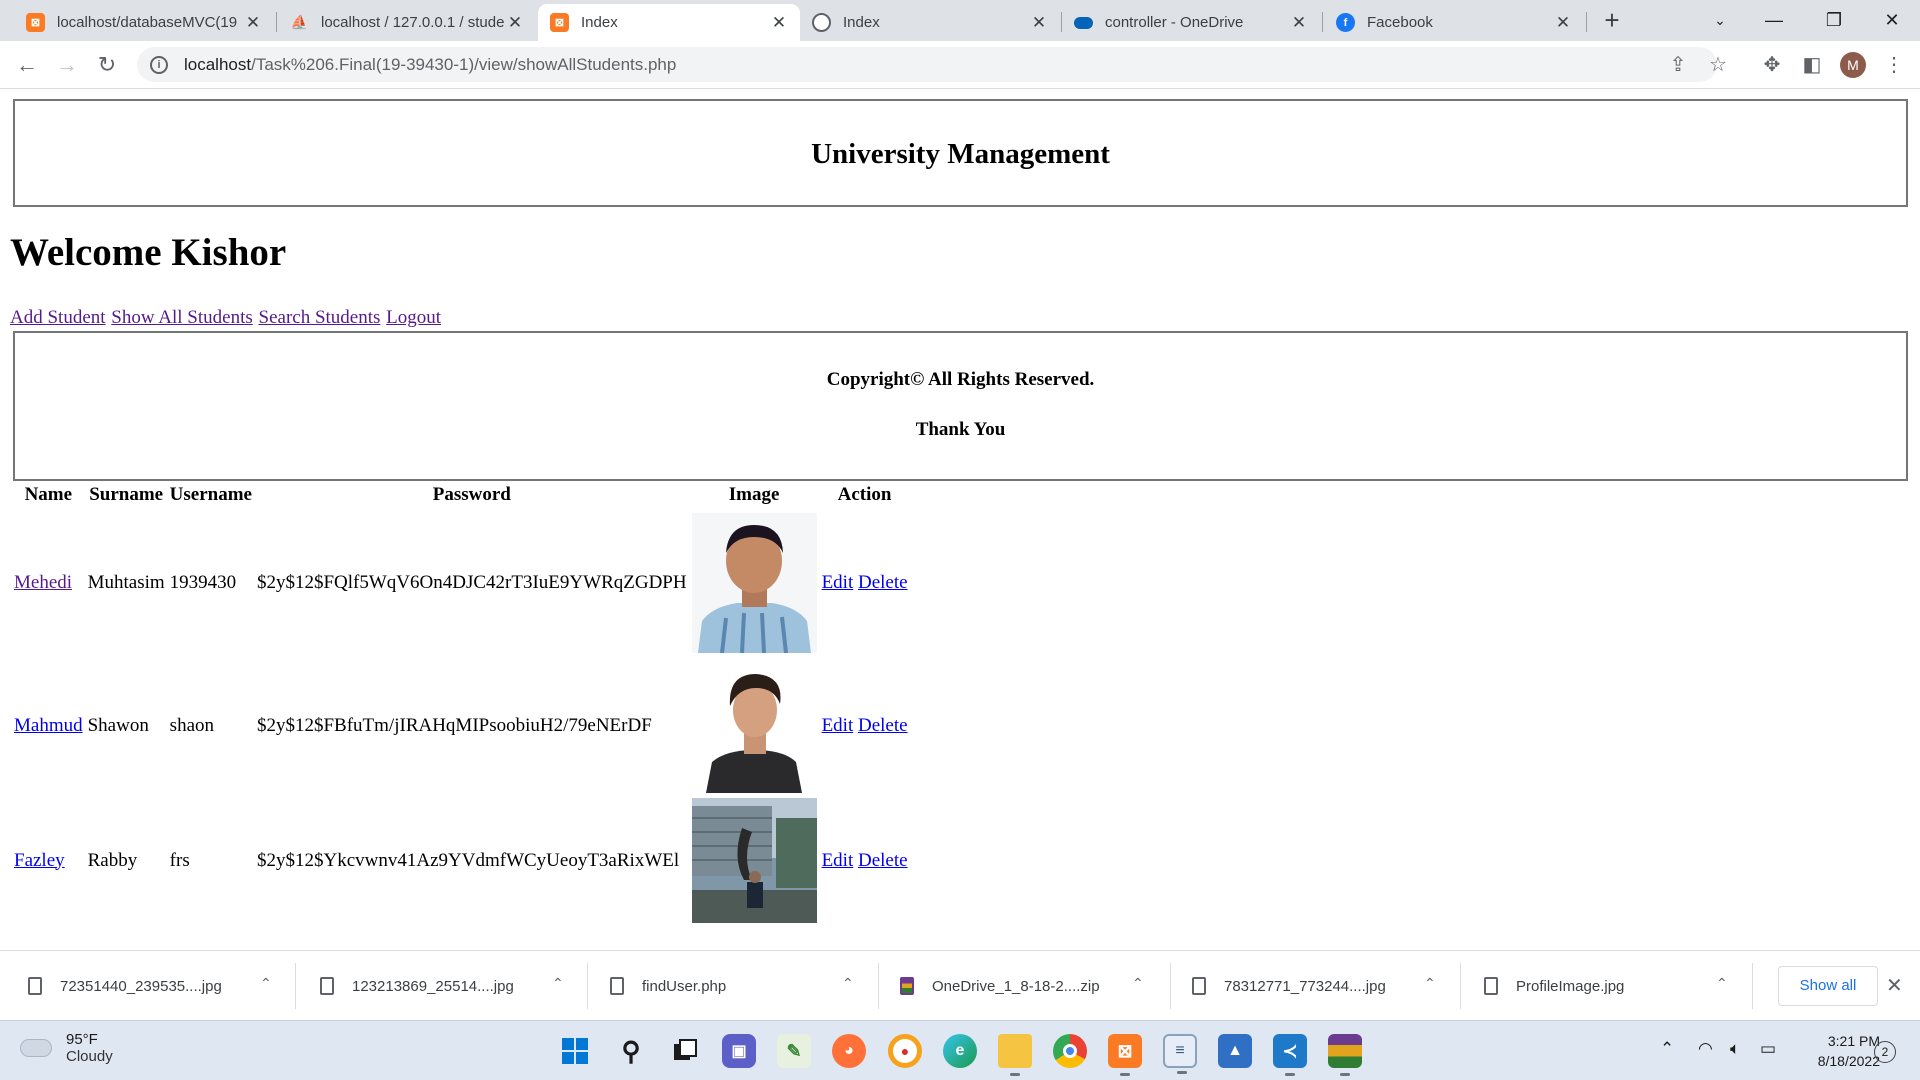  Describe the element at coordinates (1025, 986) in the screenshot. I see `download-item: OneDrive_1_8-18-2....zip ⌃` at that location.